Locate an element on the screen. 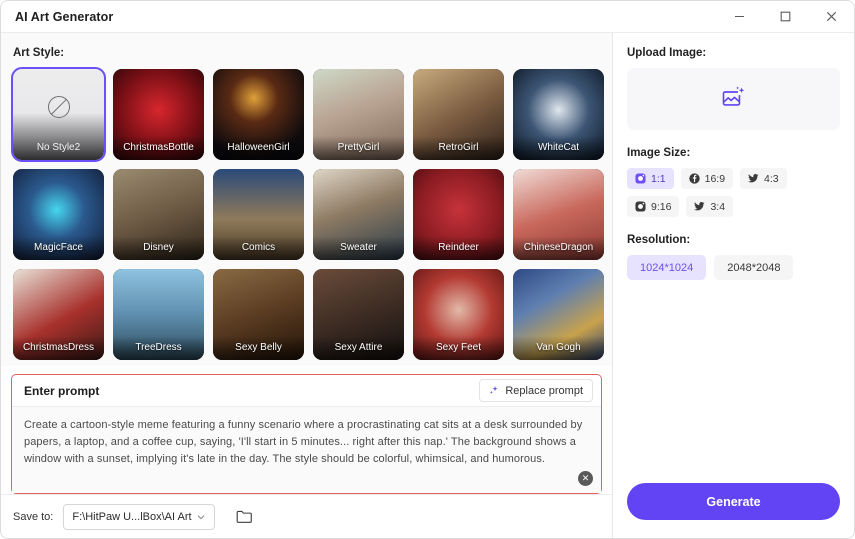  art-style-card-sexy-feet: Sexy Feet is located at coordinates (458, 314).